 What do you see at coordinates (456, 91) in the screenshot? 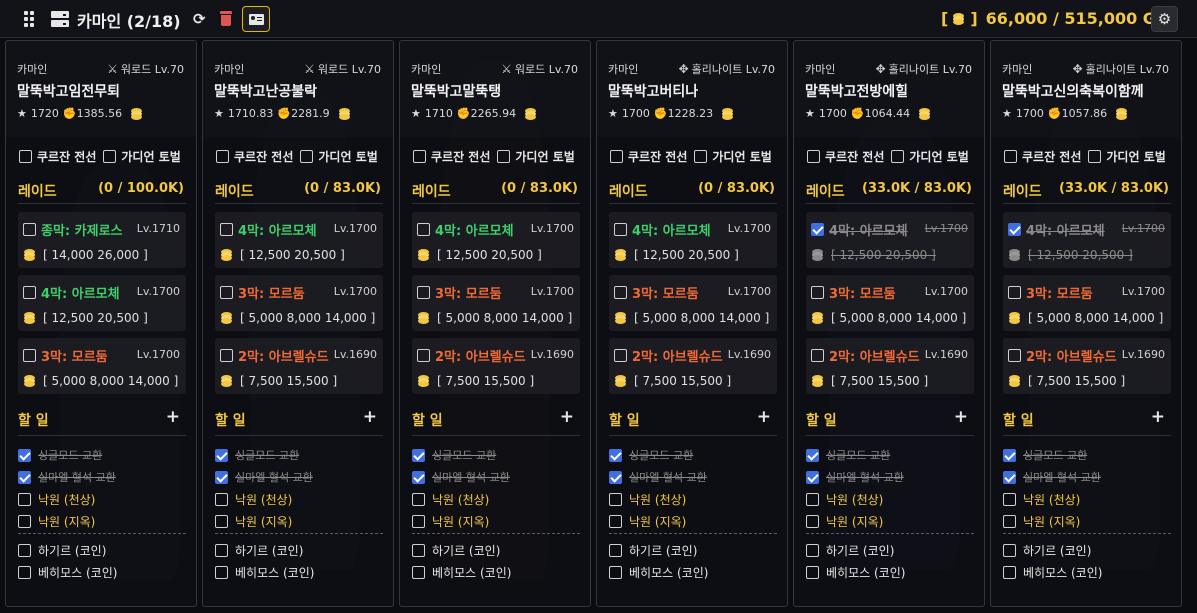
I see `character-name: 말뚝박고말뚝탱` at bounding box center [456, 91].